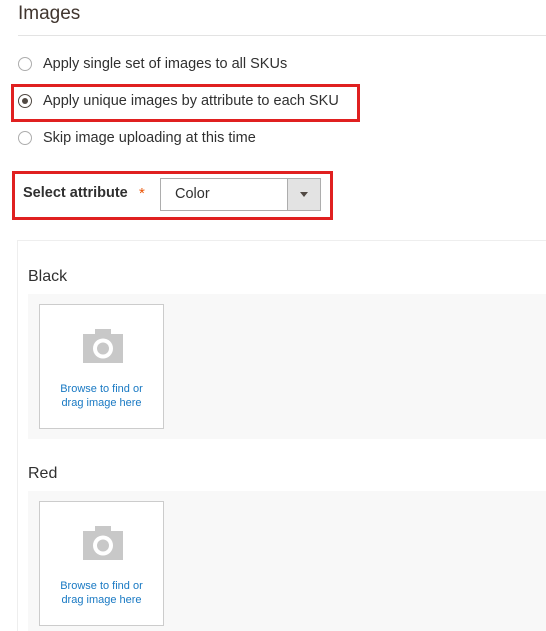 The image size is (546, 631). I want to click on image-dropzone-red: Browse to find or drag image here, so click(101, 563).